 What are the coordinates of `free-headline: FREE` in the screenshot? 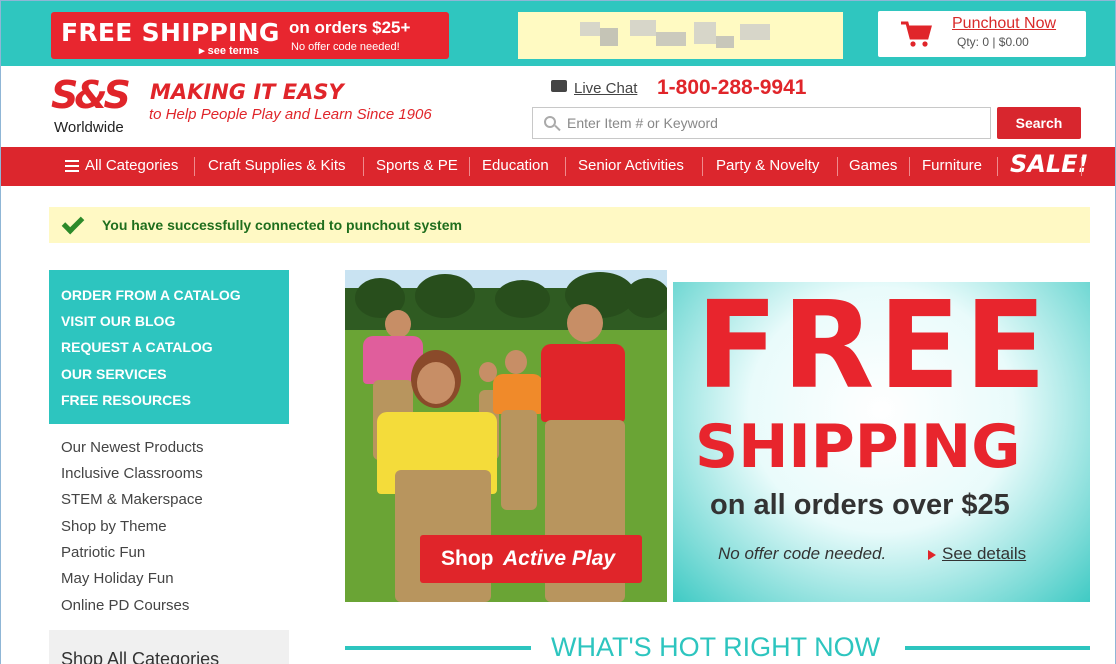 It's located at (873, 346).